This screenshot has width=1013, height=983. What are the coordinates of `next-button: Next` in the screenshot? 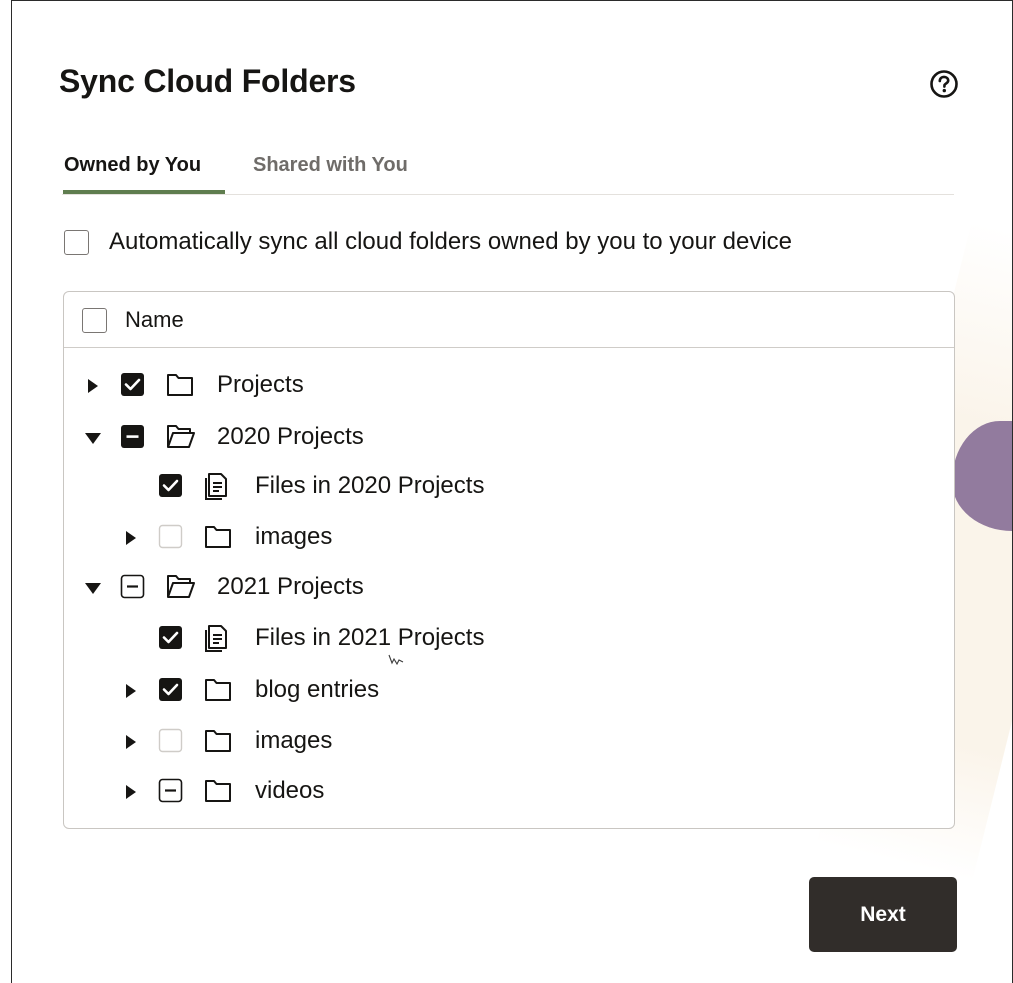 It's located at (883, 914).